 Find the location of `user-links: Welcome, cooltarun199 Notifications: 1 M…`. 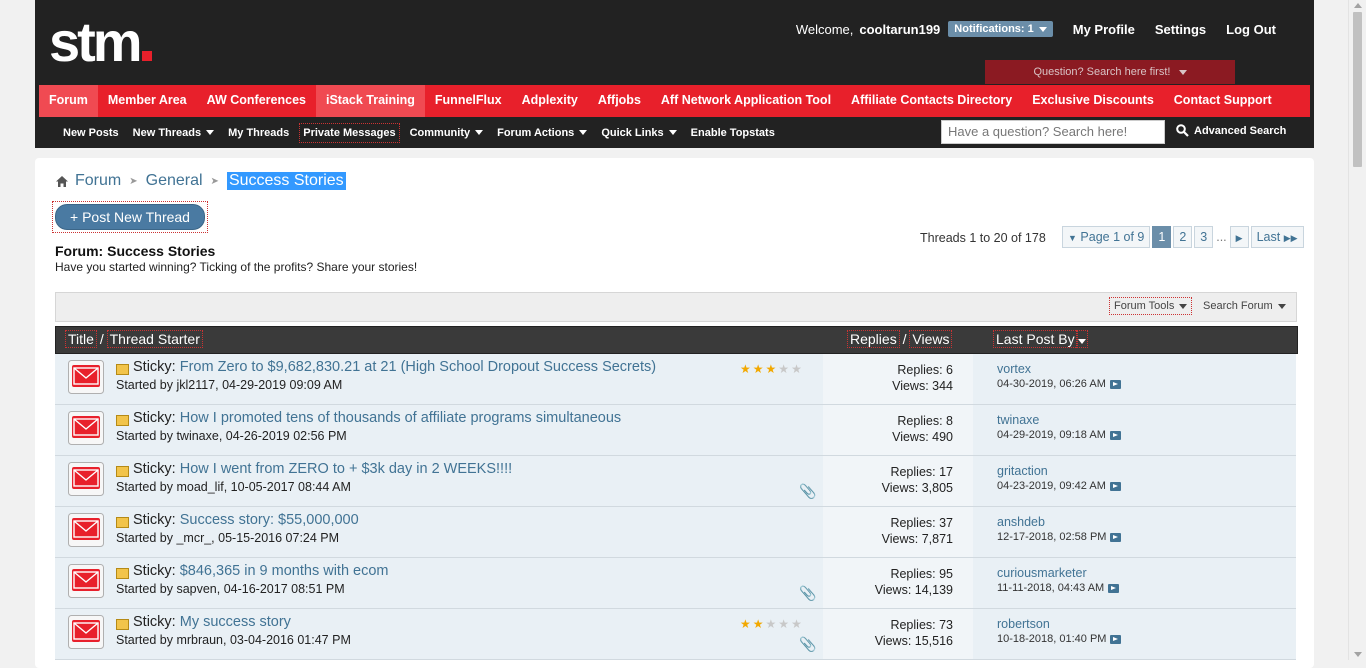

user-links: Welcome, cooltarun199 Notifications: 1 M… is located at coordinates (1036, 29).